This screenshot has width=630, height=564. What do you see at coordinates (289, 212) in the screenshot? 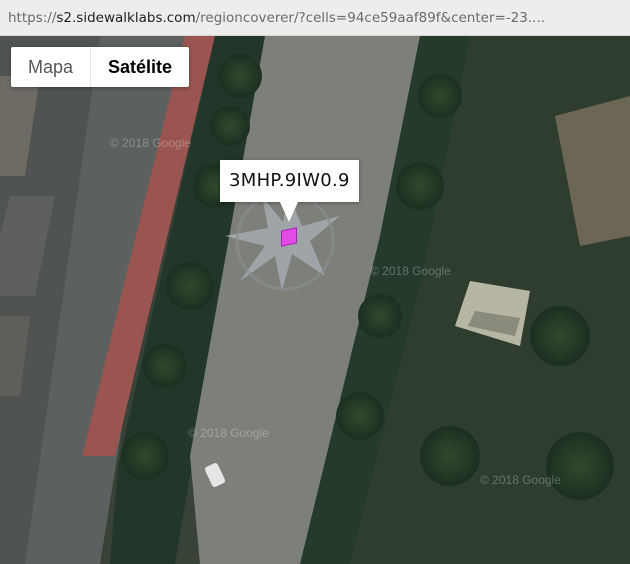
I see `callout-pointer` at bounding box center [289, 212].